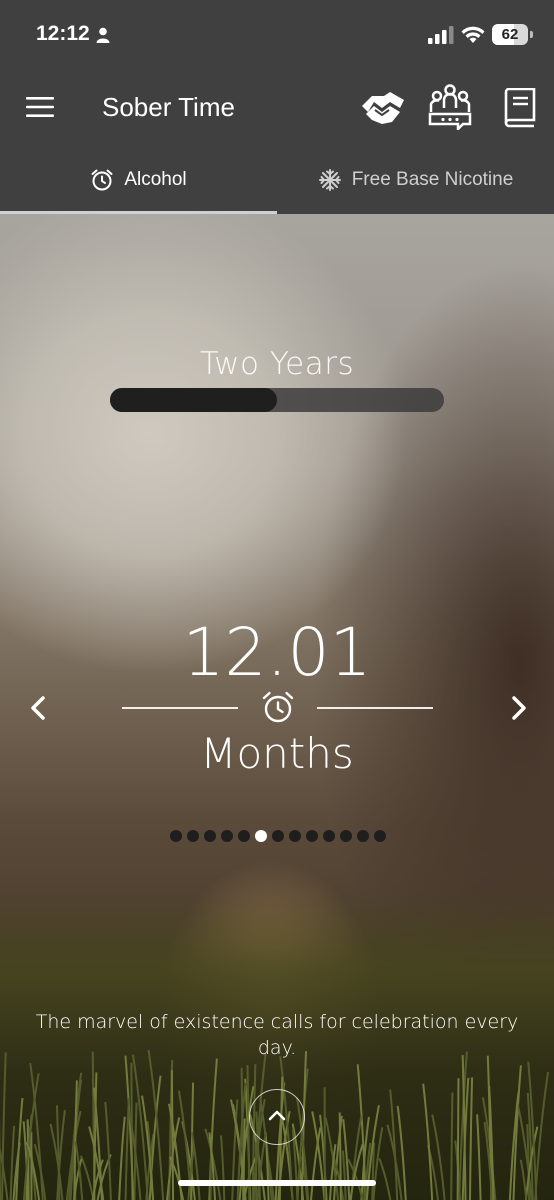 The width and height of the screenshot is (554, 1200). Describe the element at coordinates (441, 35) in the screenshot. I see `cellular-signal-icon` at that location.